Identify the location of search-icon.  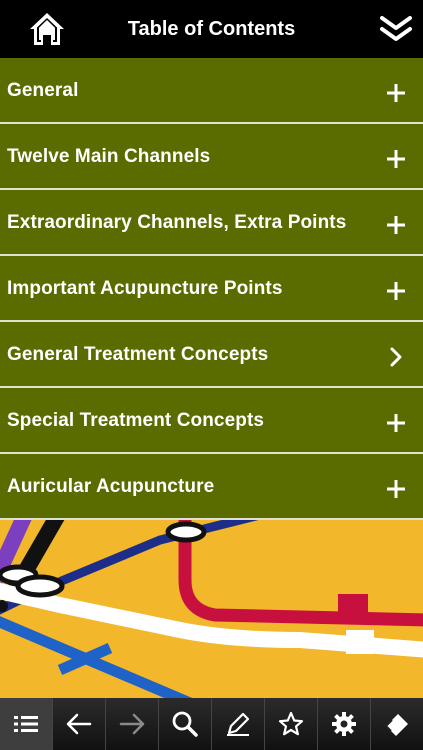
(185, 724).